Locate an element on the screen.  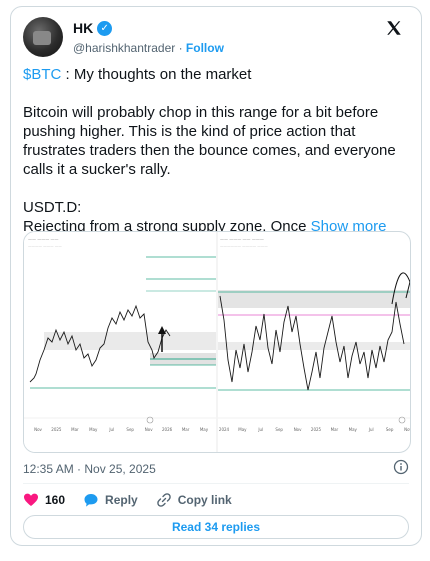
author-handle-row: @harishkhantrader · Follow is located at coordinates (148, 48).